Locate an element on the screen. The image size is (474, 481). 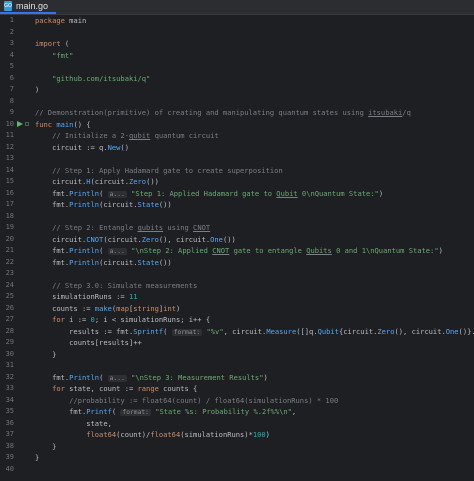
tab-label: main.go is located at coordinates (32, 6).